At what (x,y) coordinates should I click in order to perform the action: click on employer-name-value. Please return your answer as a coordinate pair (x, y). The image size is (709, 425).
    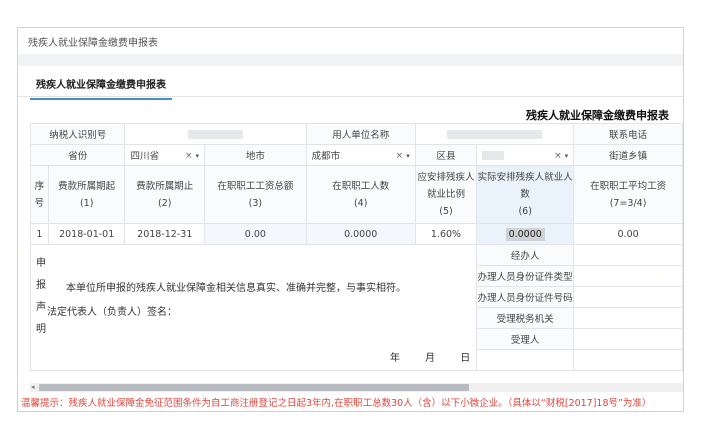
    Looking at the image, I should click on (494, 134).